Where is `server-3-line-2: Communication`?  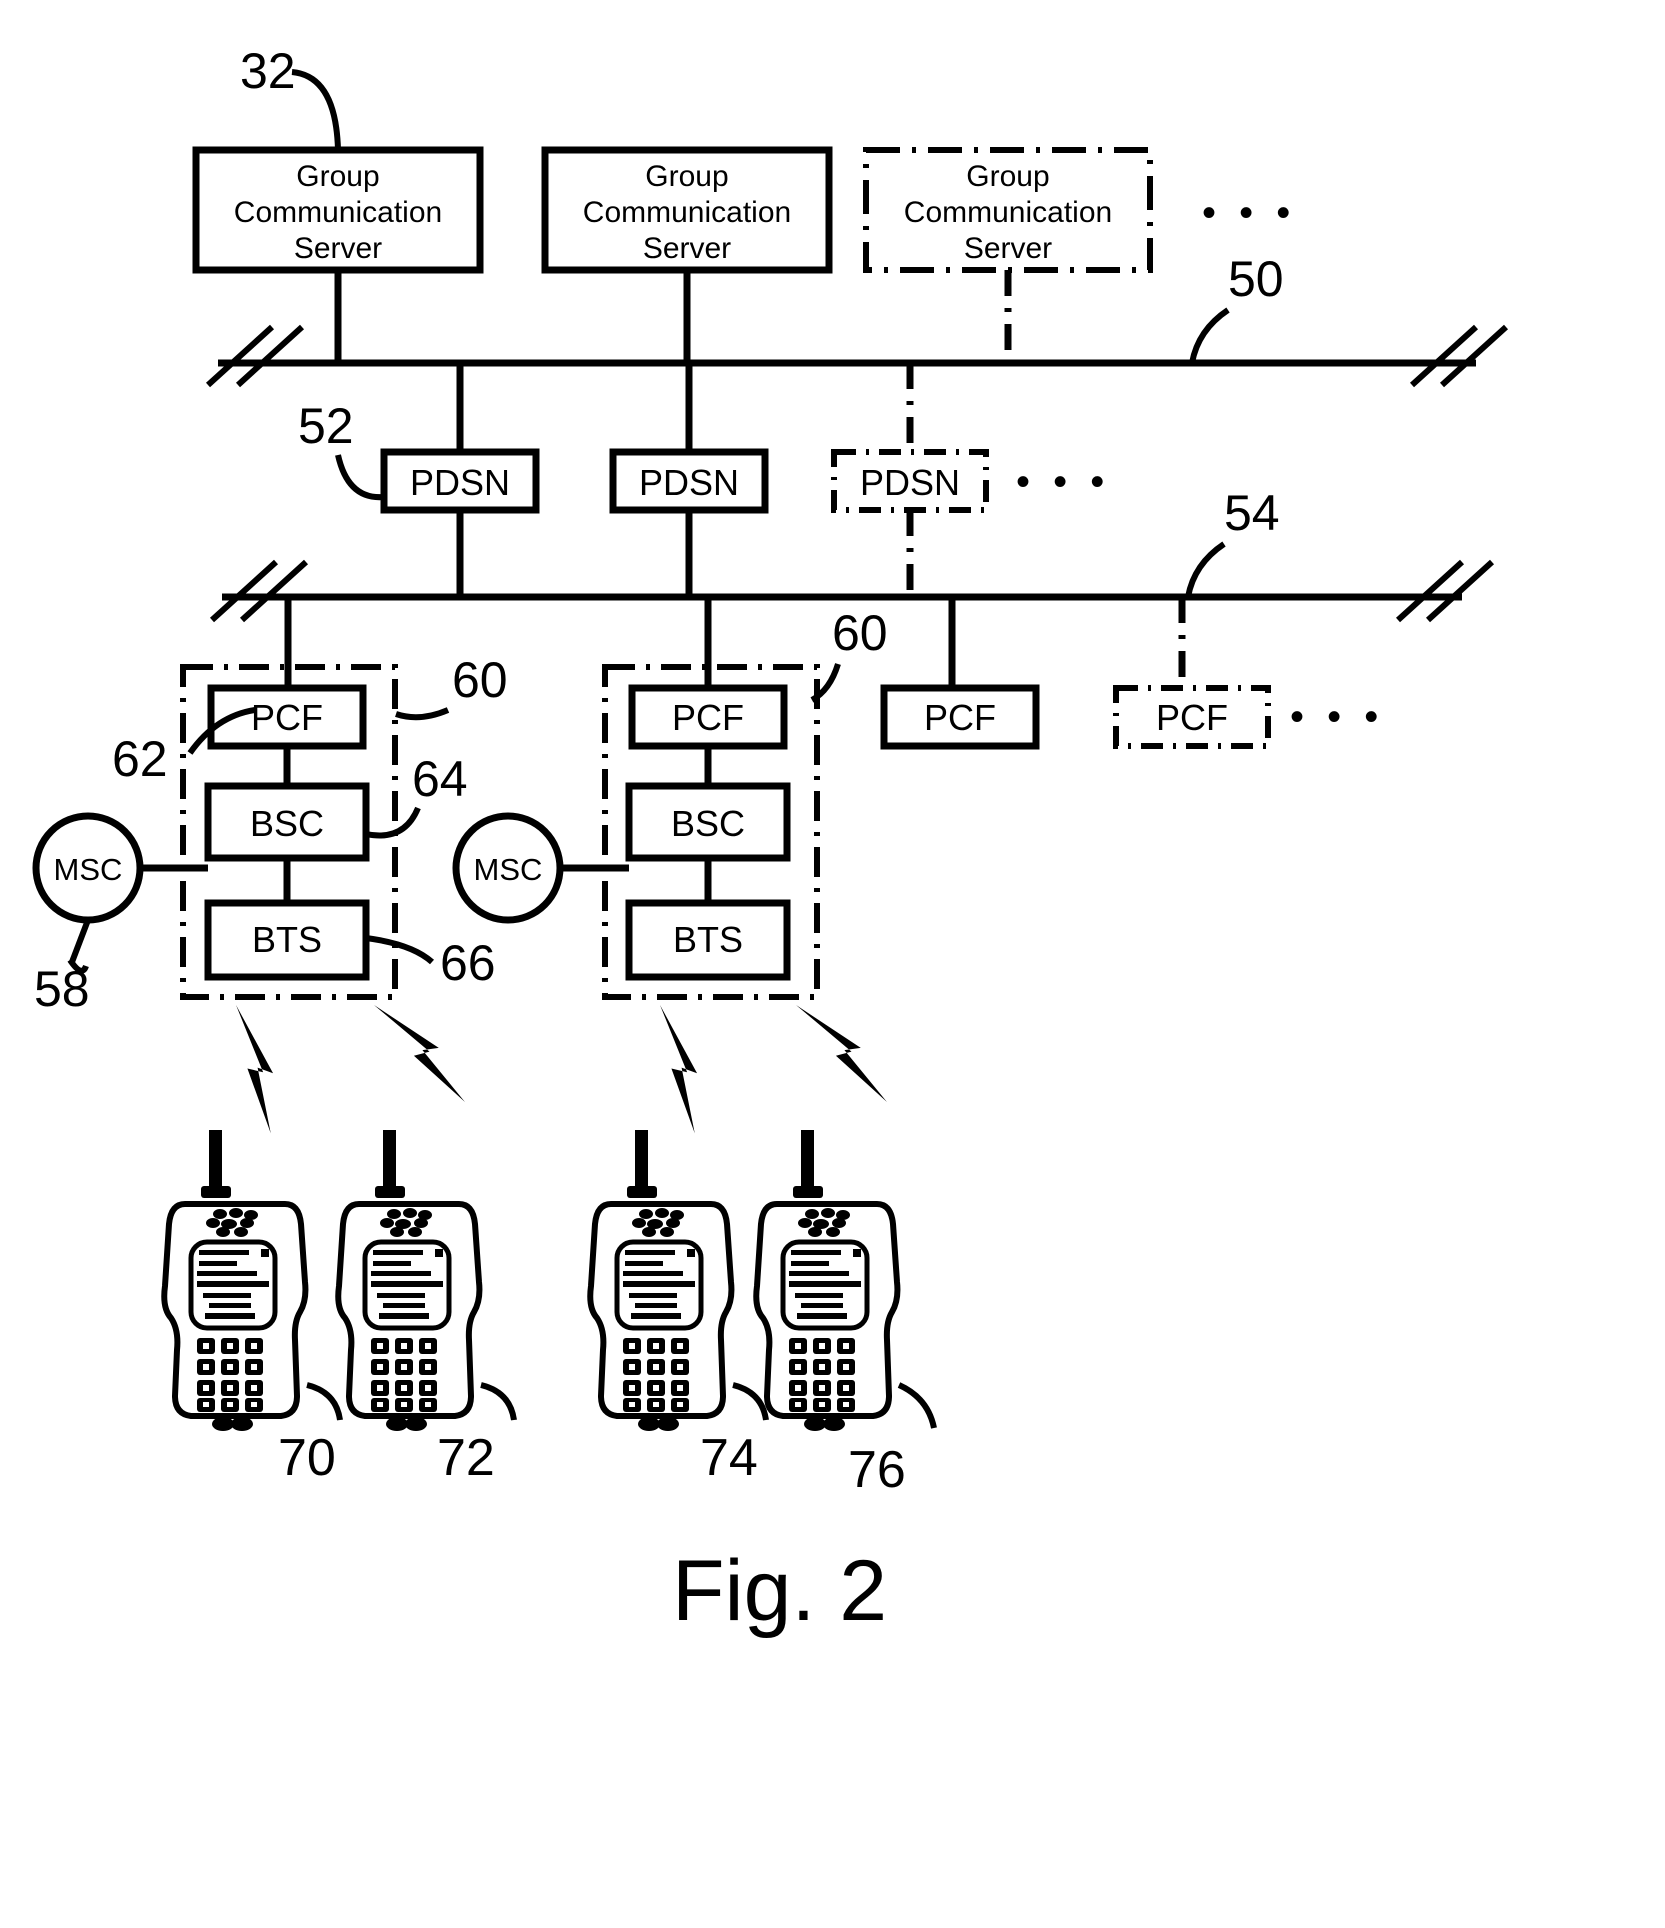 server-3-line-2: Communication is located at coordinates (1008, 212).